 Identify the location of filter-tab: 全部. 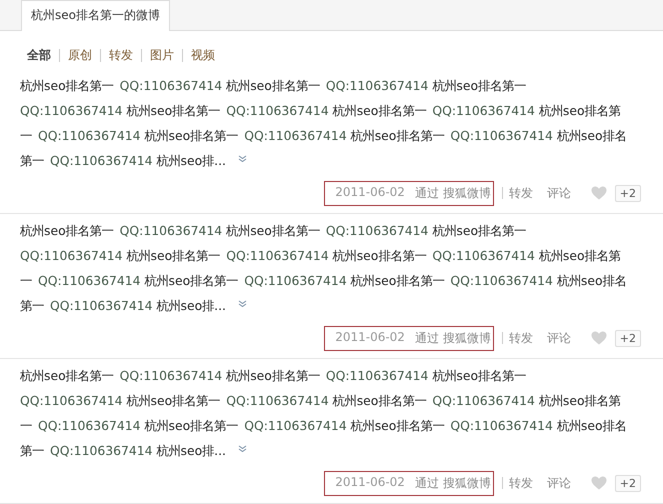
(43, 55).